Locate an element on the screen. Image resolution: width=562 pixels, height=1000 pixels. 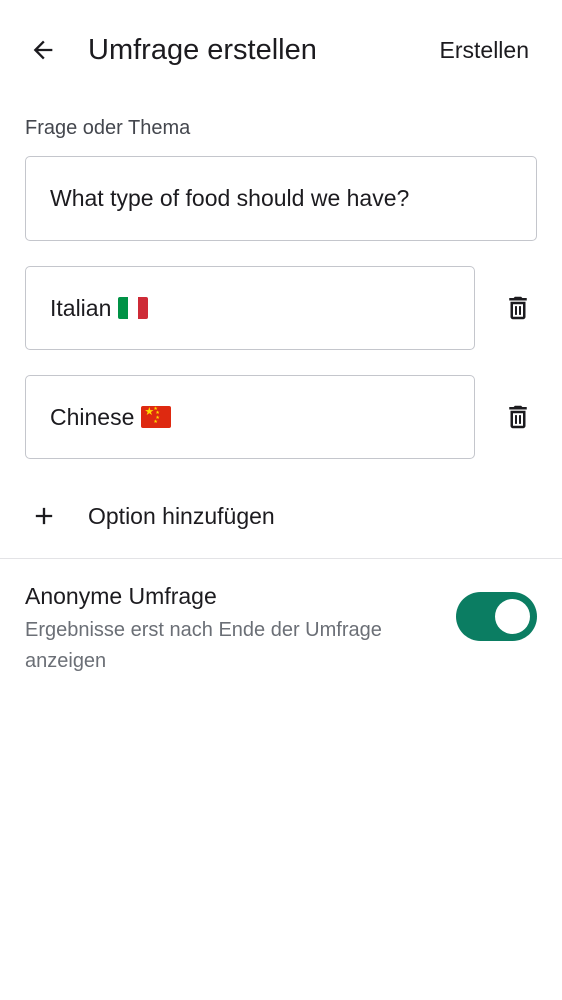
create-button: Erstellen is located at coordinates (484, 50).